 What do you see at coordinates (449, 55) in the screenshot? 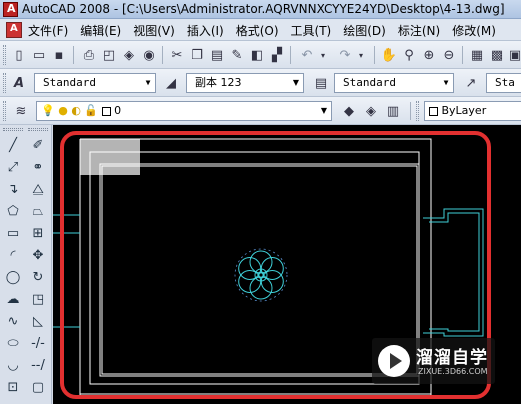
I see `zoom-previous-icon: ⊖` at bounding box center [449, 55].